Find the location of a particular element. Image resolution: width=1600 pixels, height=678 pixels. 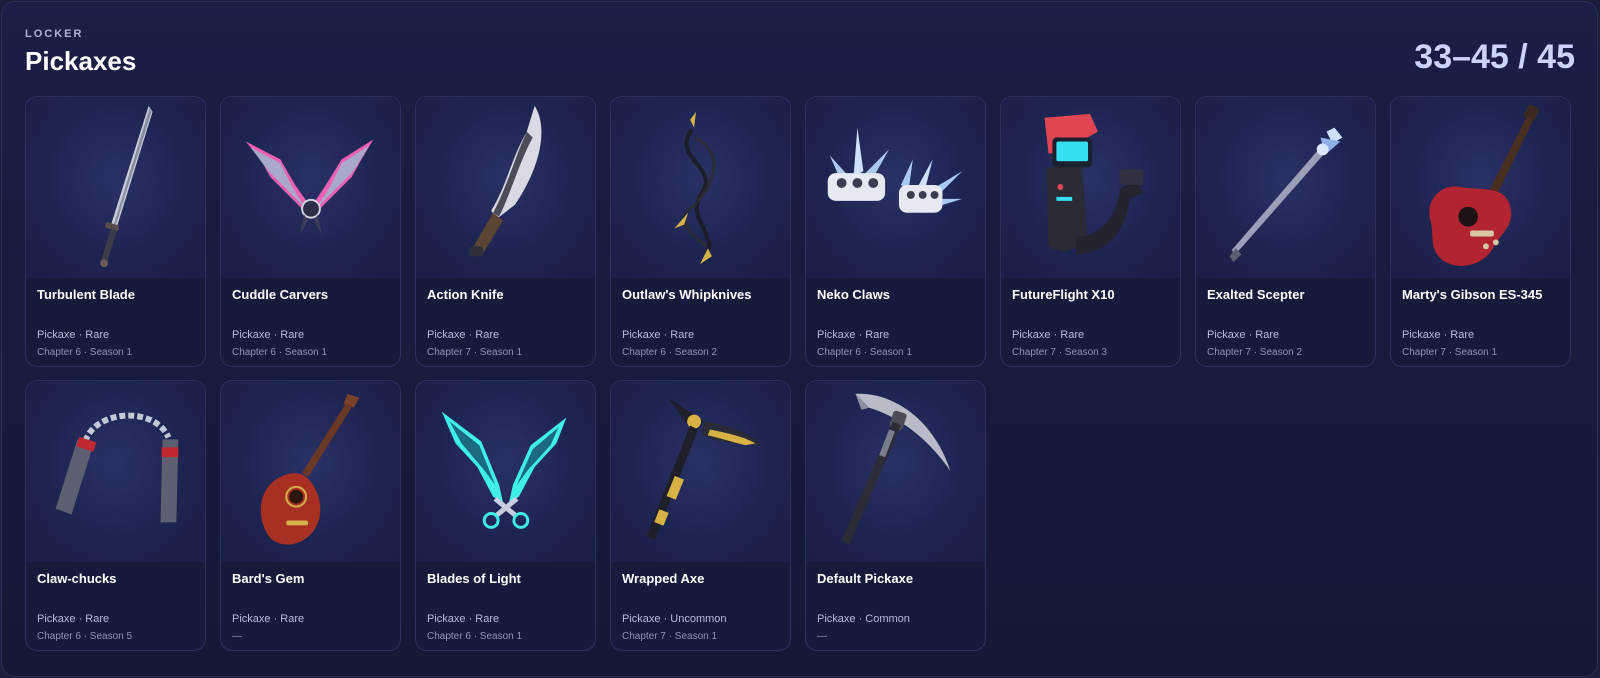

item-season: Chapter 7 · Season 3 is located at coordinates (1060, 352).